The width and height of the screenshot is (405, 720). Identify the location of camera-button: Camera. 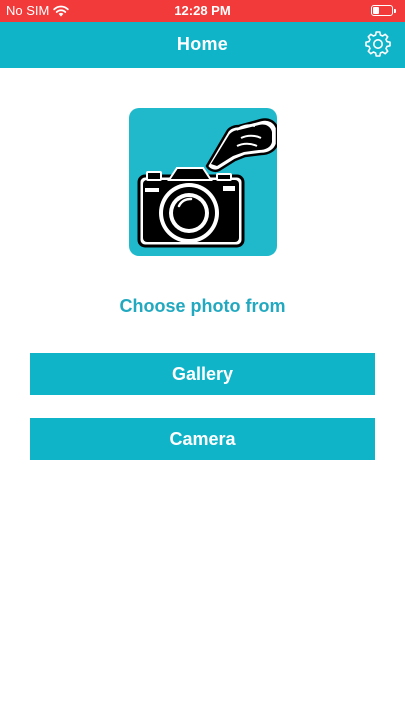
(202, 439).